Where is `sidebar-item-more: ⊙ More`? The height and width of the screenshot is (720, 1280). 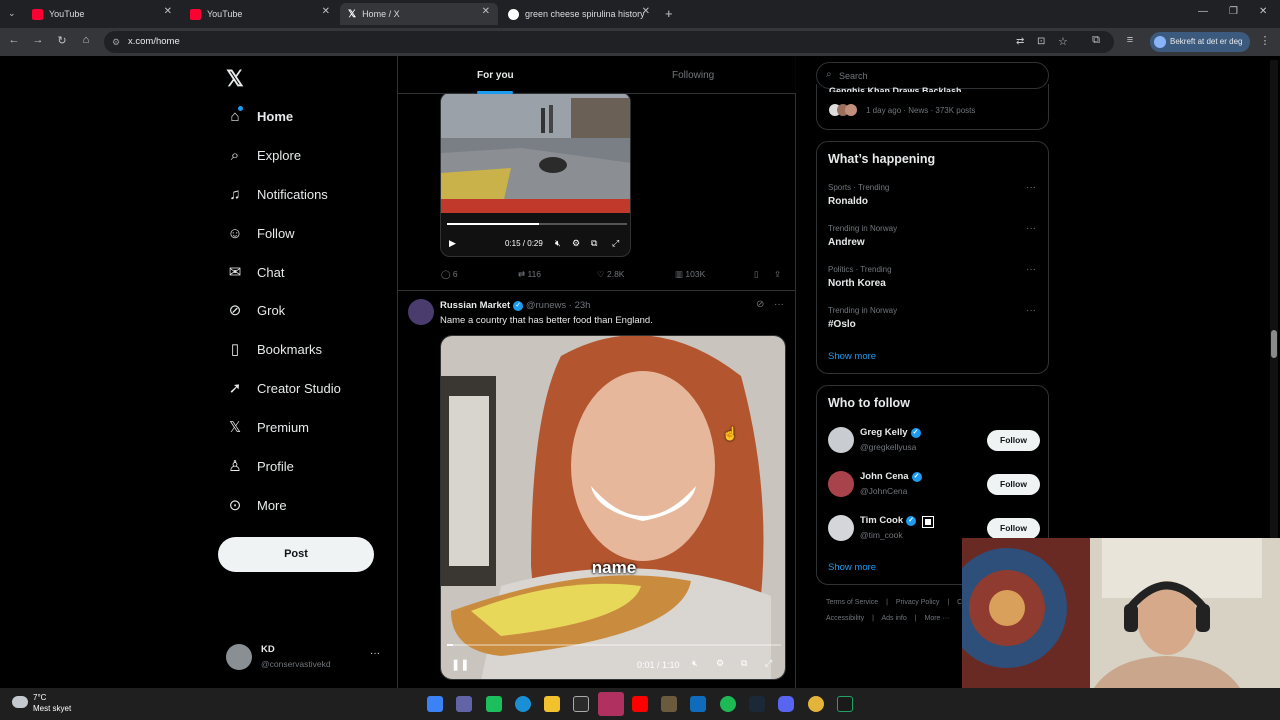
sidebar-item-more: ⊙ More is located at coordinates (256, 505).